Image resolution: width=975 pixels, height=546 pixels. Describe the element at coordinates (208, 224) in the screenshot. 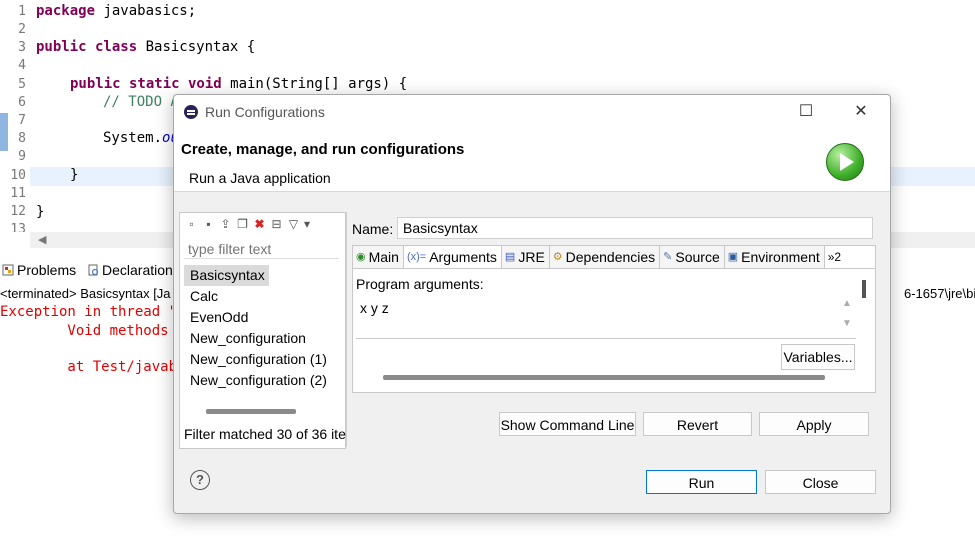

I see `new-prototype-icon: ▪` at that location.